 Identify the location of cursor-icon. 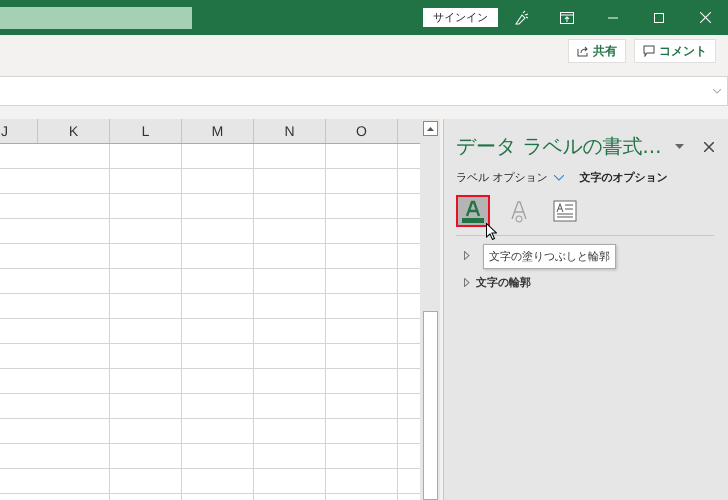
(491, 231).